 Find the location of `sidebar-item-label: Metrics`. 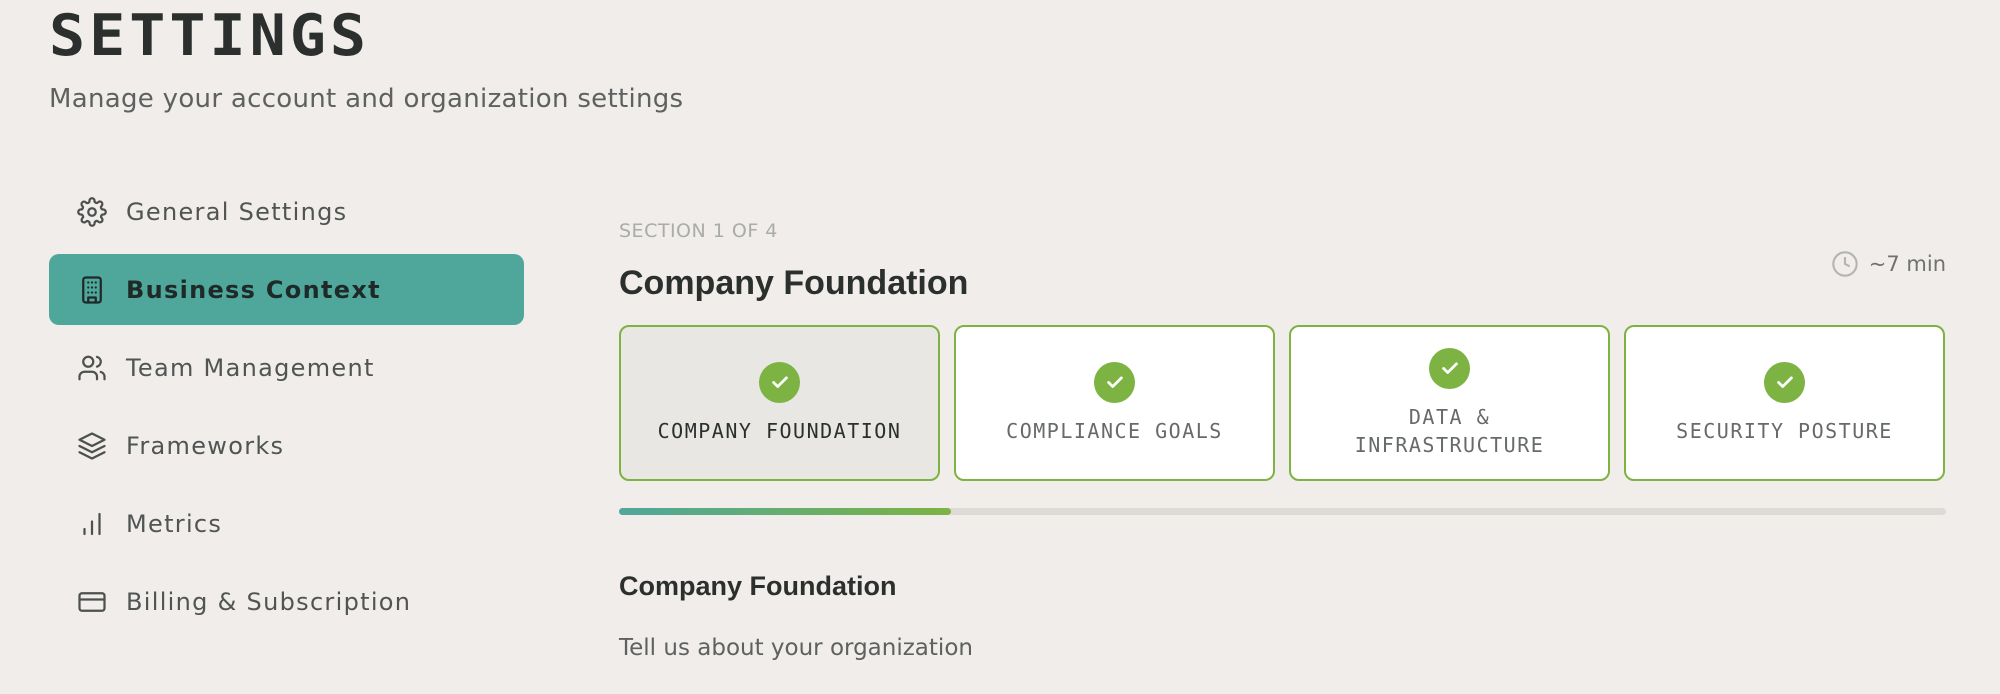

sidebar-item-label: Metrics is located at coordinates (174, 523).